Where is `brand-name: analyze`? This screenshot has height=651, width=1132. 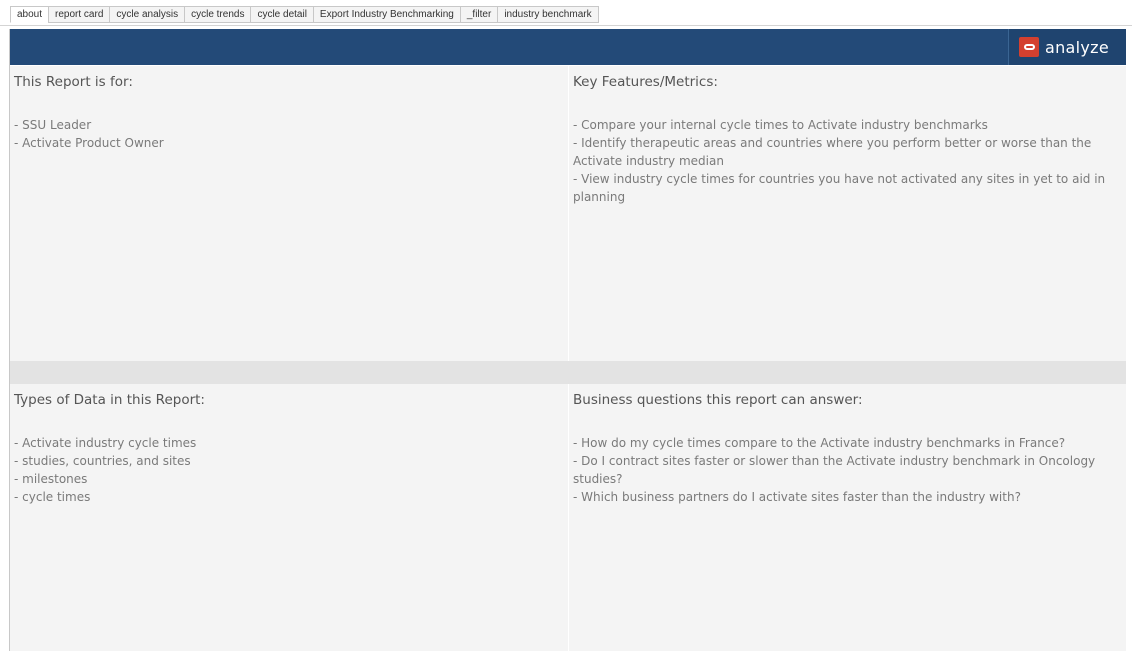 brand-name: analyze is located at coordinates (1077, 47).